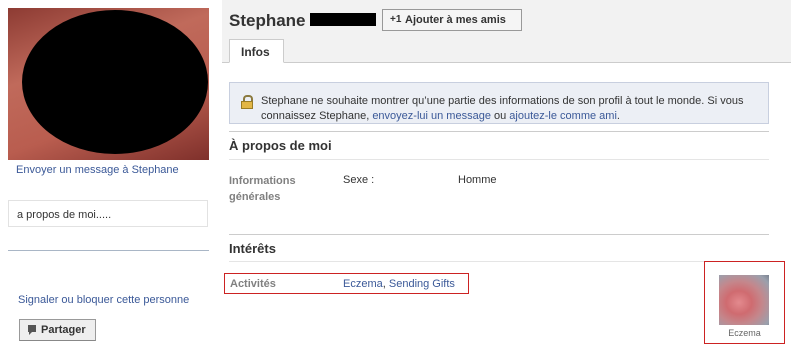  Describe the element at coordinates (252, 248) in the screenshot. I see `interests-section-title: Intérêts` at that location.